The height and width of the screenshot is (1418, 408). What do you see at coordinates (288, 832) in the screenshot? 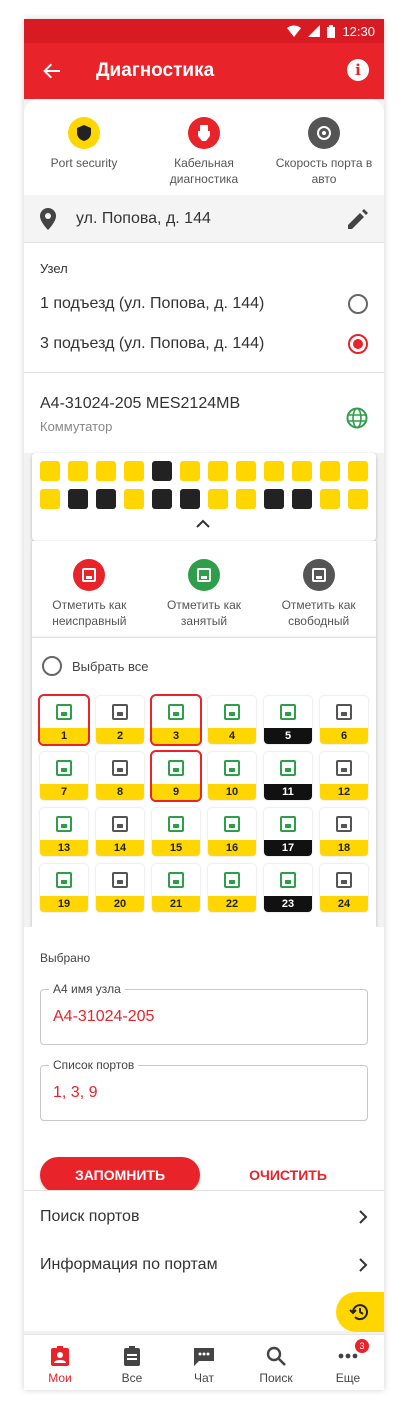
I see `port-tile: 17` at bounding box center [288, 832].